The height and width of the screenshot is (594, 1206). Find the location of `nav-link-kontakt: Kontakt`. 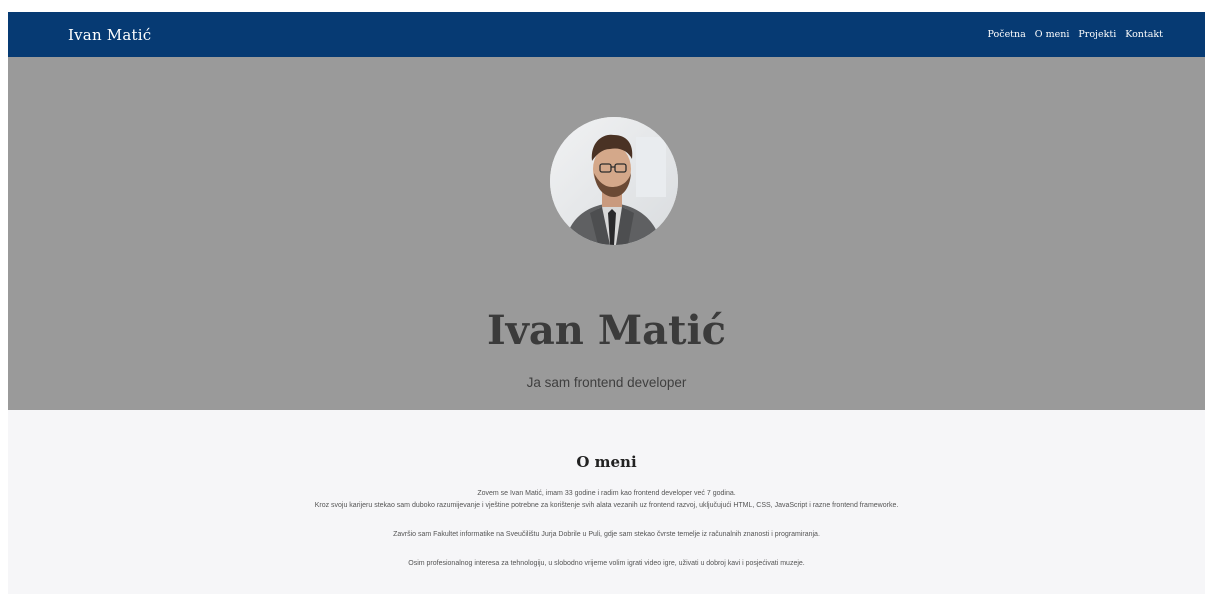

nav-link-kontakt: Kontakt is located at coordinates (1144, 34).